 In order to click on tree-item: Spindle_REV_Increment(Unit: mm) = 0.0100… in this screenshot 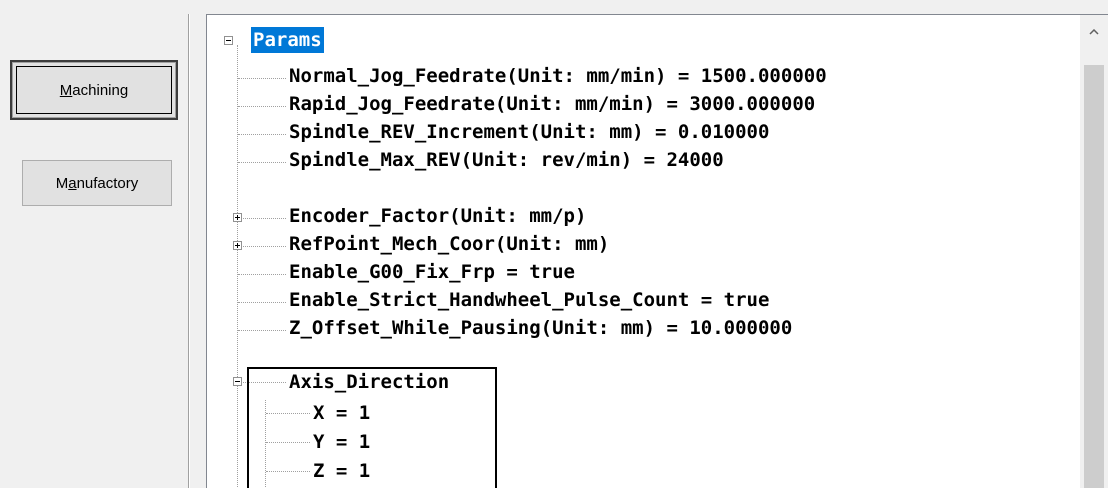, I will do `click(529, 132)`.